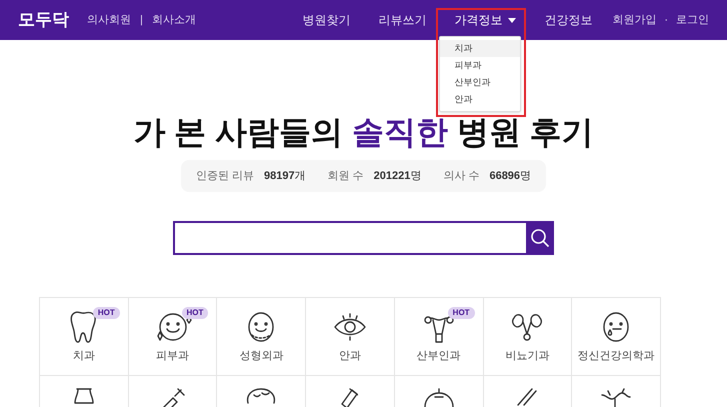  I want to click on category-label: 성형외과, so click(261, 356).